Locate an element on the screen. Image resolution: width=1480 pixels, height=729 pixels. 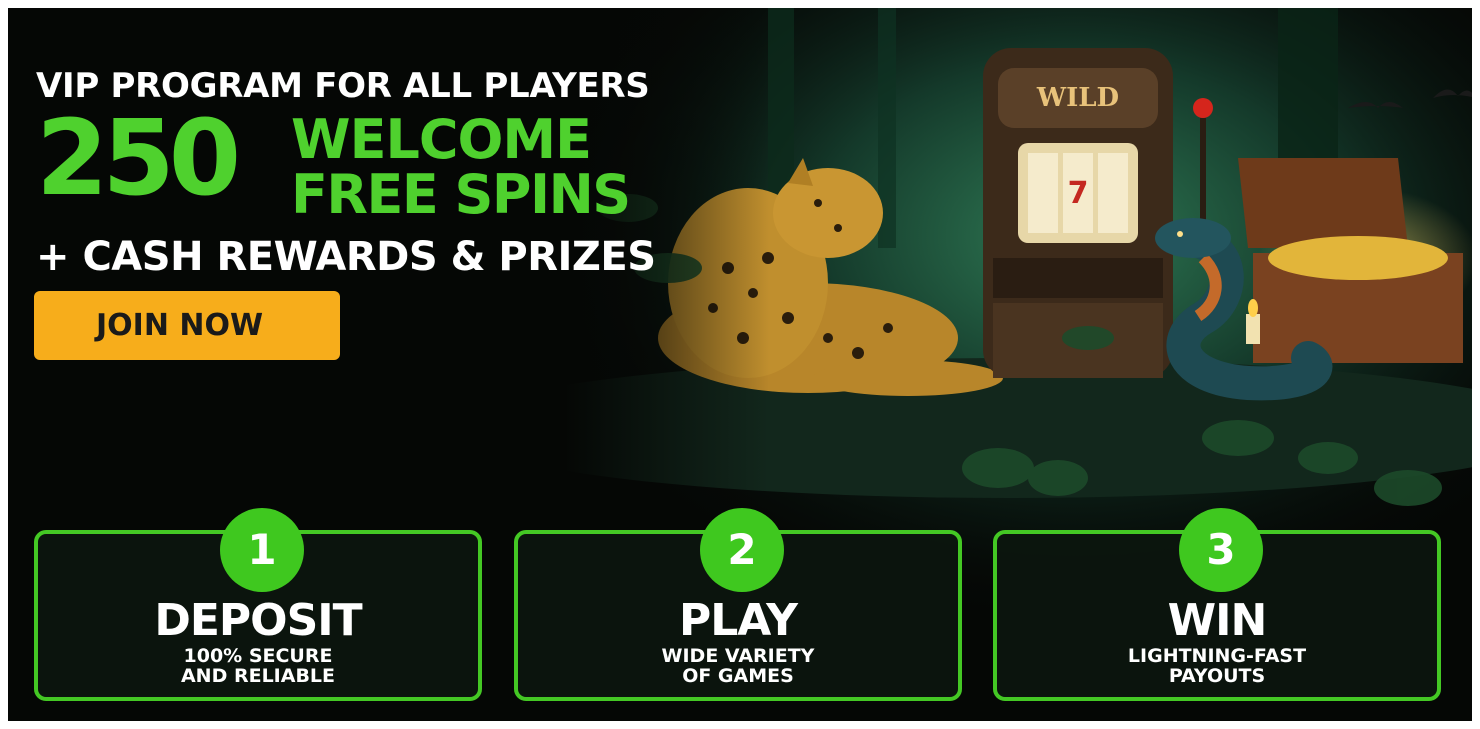
step-subtitle: LIGHTNING-FAST PAYOUTS is located at coordinates (1217, 666).